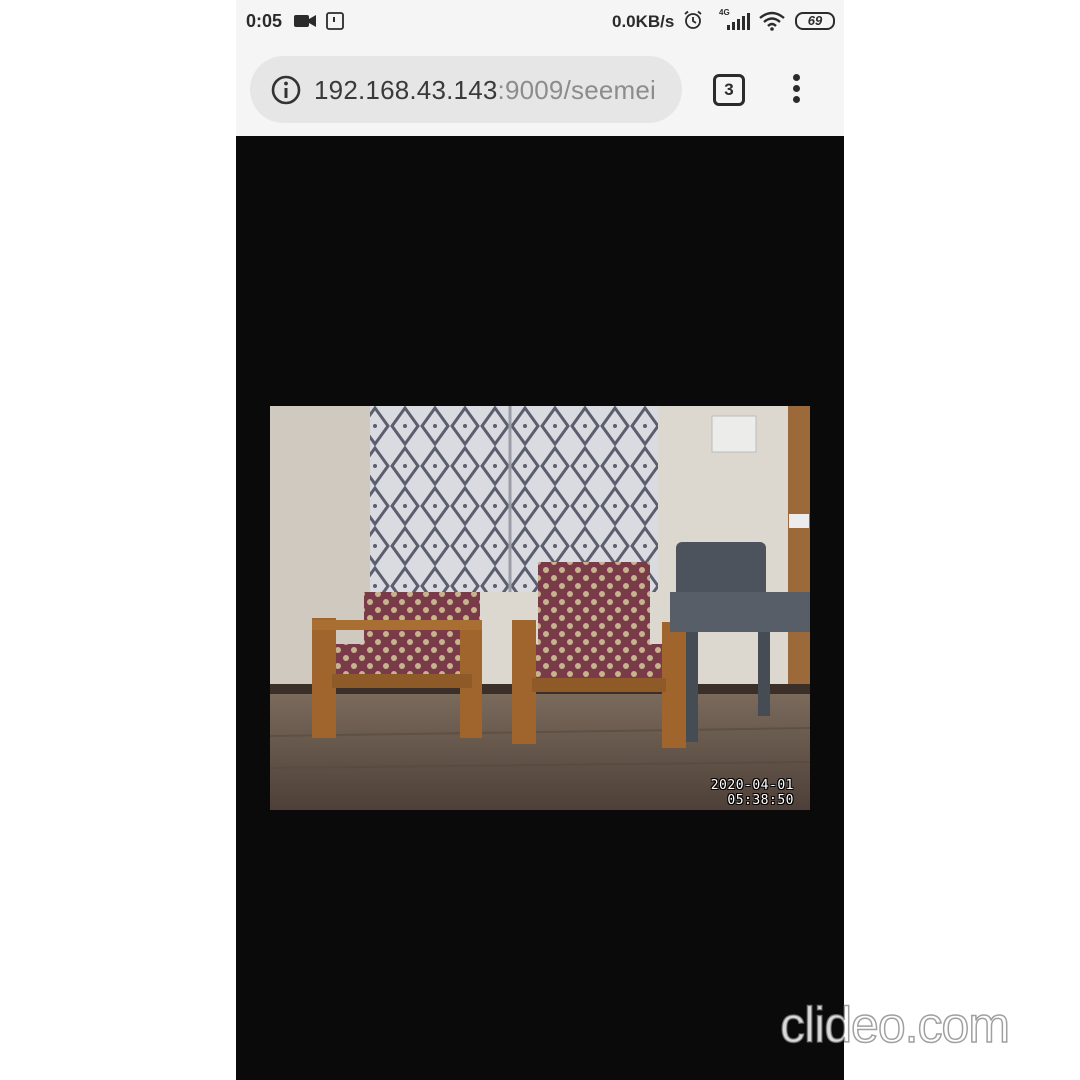 This screenshot has width=1080, height=1080. I want to click on sim-card-icon, so click(335, 21).